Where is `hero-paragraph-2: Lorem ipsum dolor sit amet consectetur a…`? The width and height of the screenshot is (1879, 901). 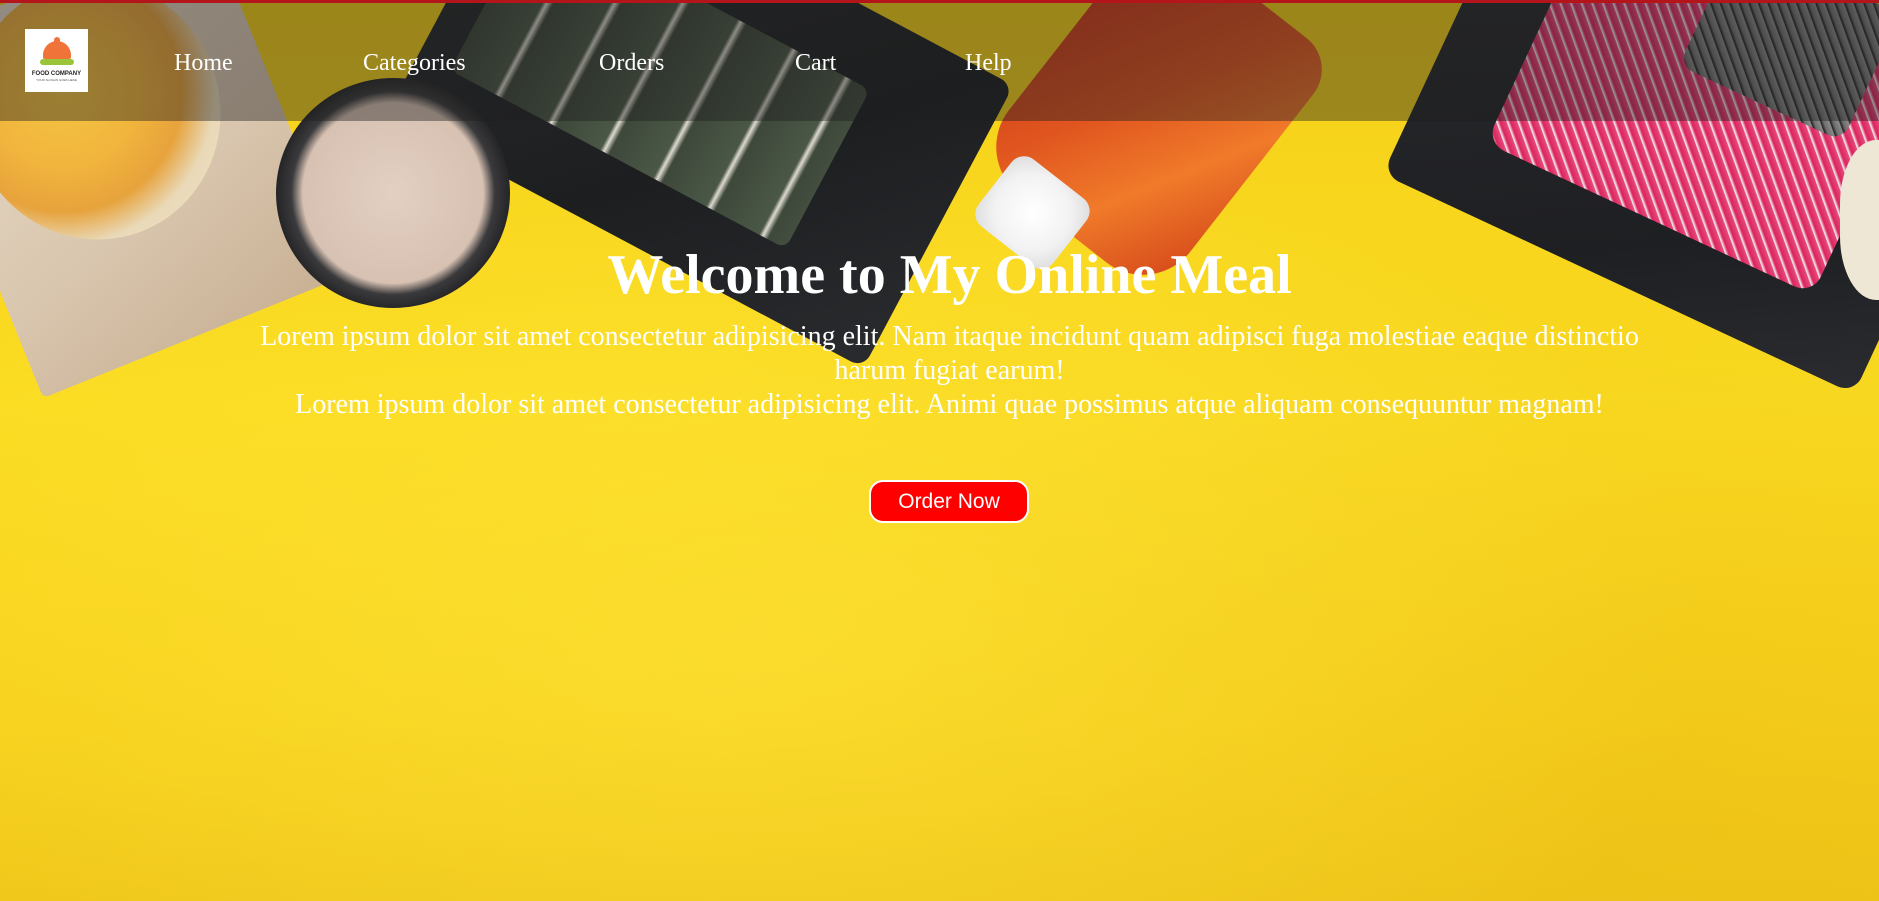
hero-paragraph-2: Lorem ipsum dolor sit amet consectetur a… is located at coordinates (949, 404).